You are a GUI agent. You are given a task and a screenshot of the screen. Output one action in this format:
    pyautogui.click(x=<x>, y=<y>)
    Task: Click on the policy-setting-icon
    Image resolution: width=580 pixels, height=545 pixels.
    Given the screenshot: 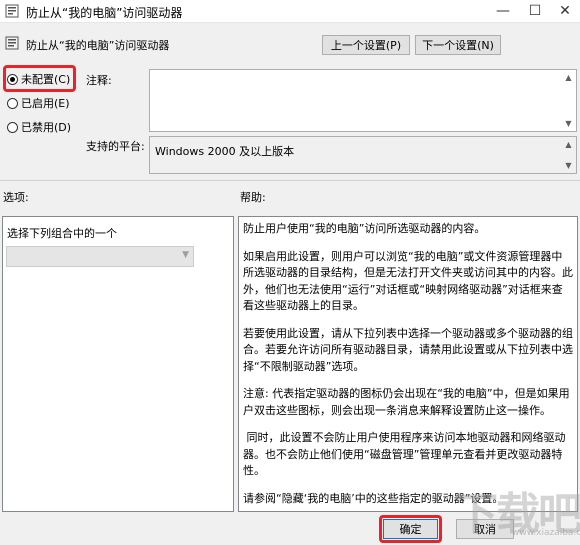 What is the action you would take?
    pyautogui.click(x=12, y=43)
    